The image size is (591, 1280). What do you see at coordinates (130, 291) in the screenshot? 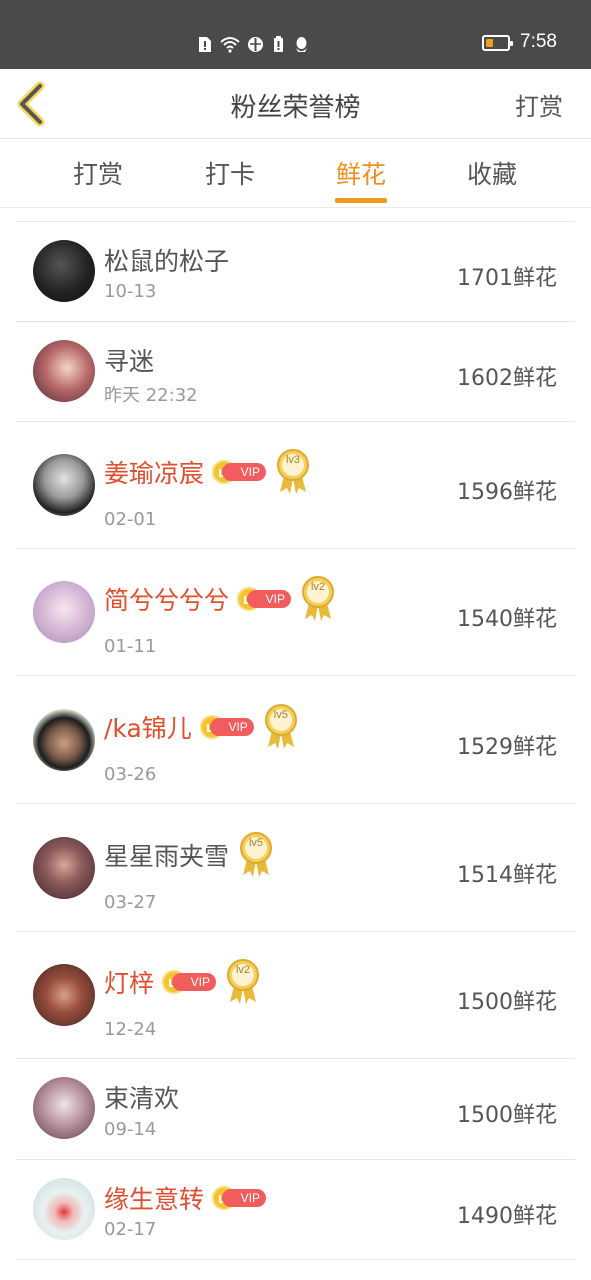
I see `fan-date: 10-13` at bounding box center [130, 291].